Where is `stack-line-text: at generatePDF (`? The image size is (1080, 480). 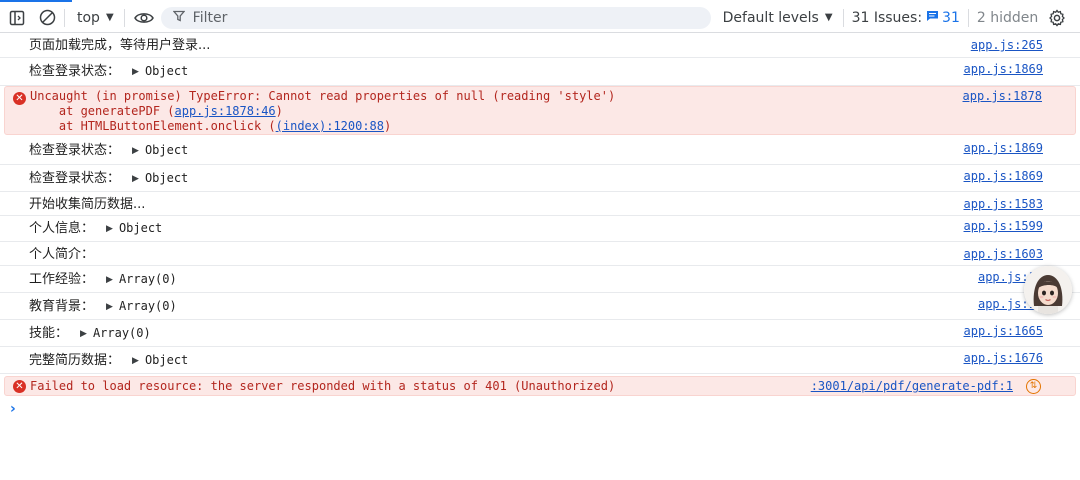 stack-line-text: at generatePDF ( is located at coordinates (102, 111).